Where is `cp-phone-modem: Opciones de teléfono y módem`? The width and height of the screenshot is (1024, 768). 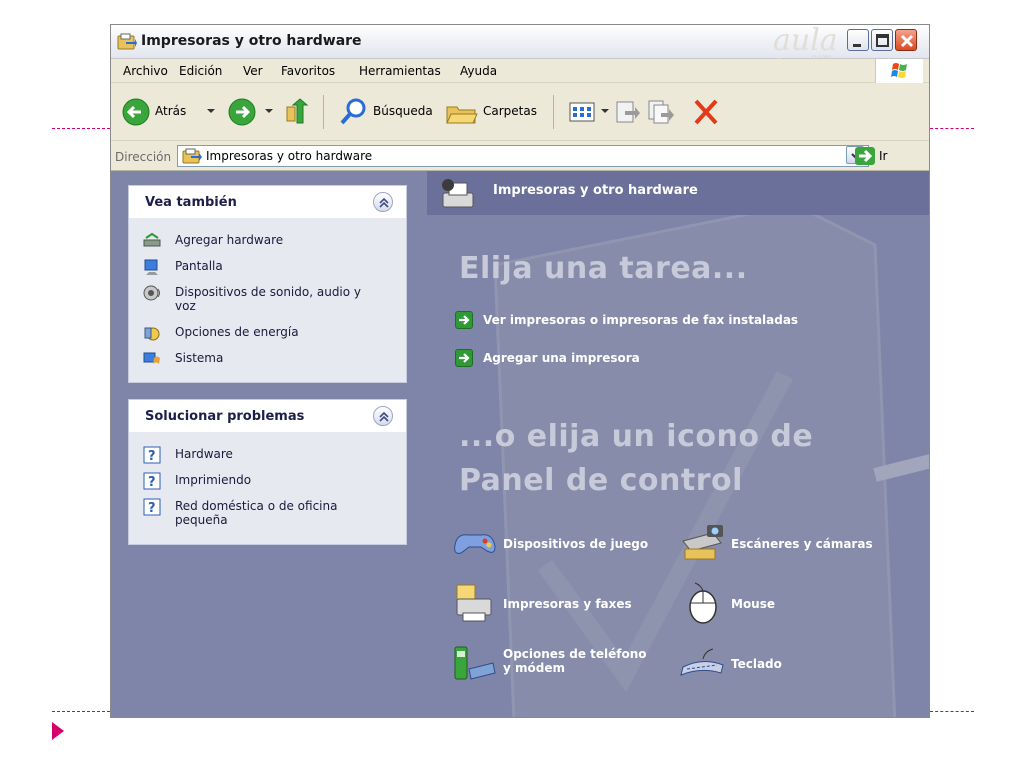
cp-phone-modem: Opciones de teléfono y módem is located at coordinates (561, 664).